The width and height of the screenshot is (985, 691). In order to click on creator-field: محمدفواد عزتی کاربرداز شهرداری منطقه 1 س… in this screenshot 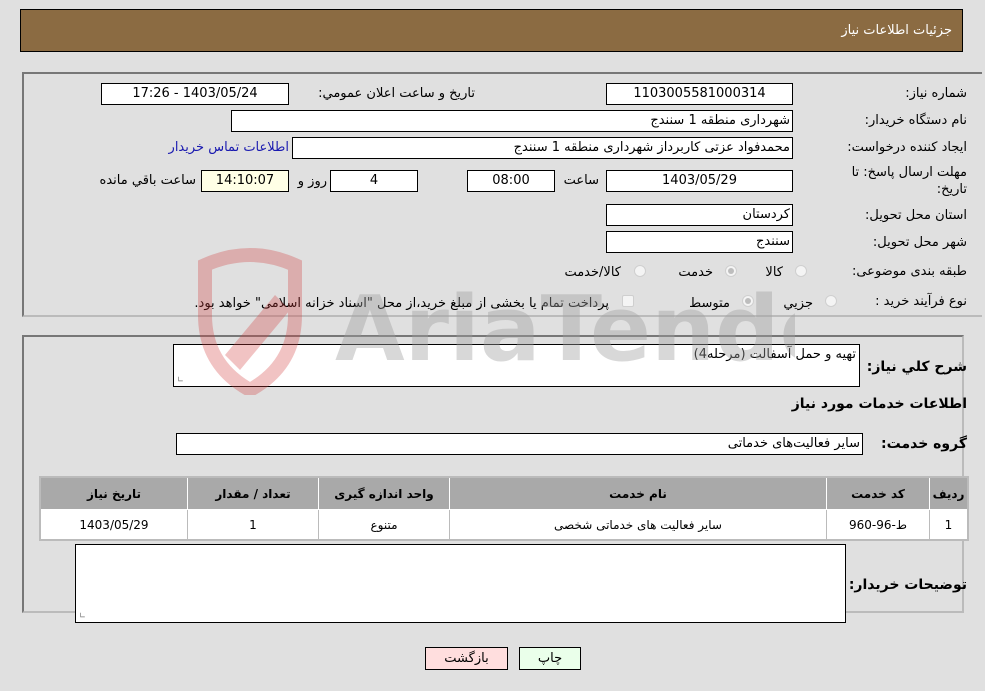, I will do `click(542, 148)`.